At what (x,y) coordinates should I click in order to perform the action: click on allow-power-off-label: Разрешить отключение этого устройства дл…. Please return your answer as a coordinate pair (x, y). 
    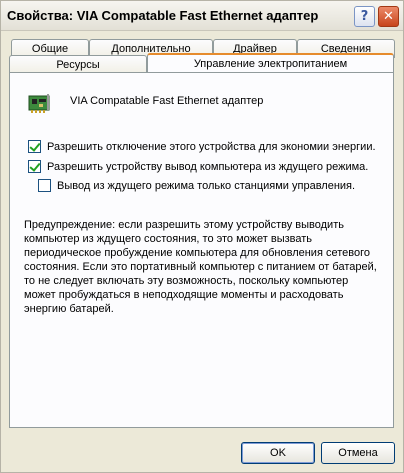
    Looking at the image, I should click on (211, 146).